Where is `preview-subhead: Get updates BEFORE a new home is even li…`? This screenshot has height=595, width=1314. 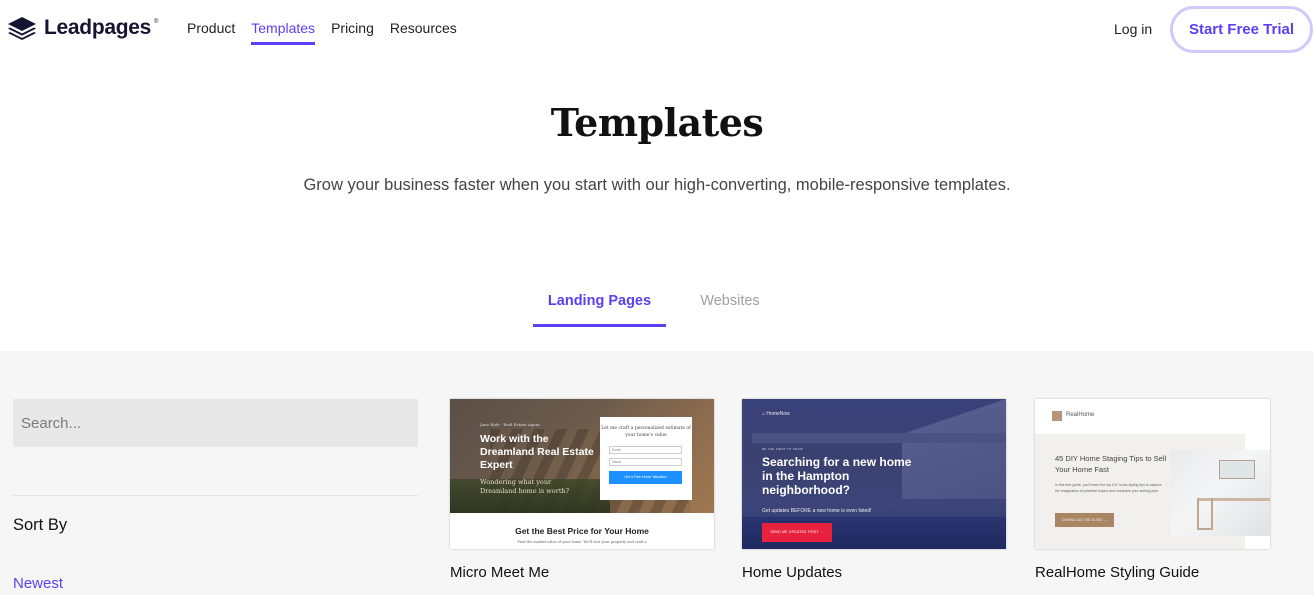
preview-subhead: Get updates BEFORE a new home is even li… is located at coordinates (817, 511).